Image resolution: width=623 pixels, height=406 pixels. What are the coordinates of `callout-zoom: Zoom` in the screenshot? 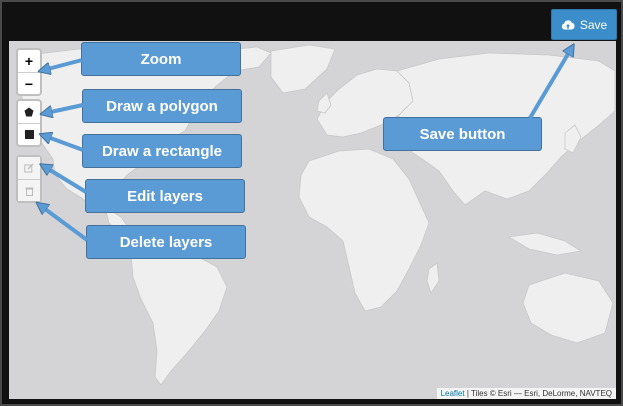 It's located at (161, 59).